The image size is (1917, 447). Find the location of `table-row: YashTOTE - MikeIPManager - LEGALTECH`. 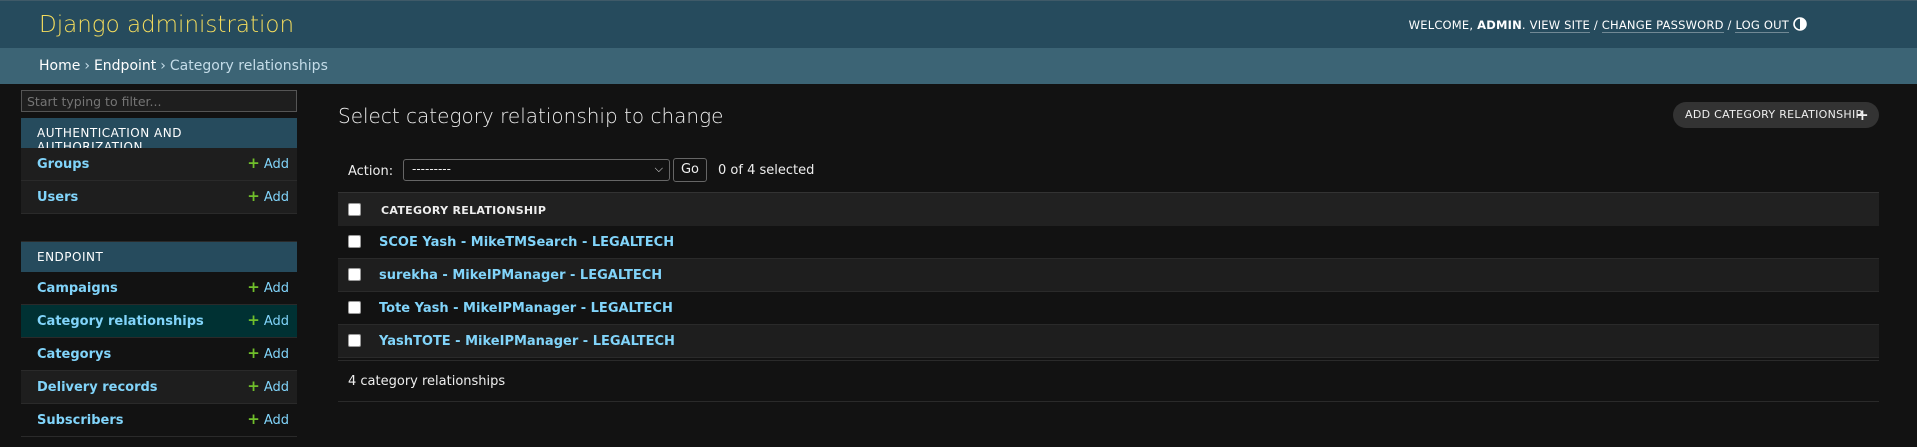

table-row: YashTOTE - MikeIPManager - LEGALTECH is located at coordinates (1108, 341).